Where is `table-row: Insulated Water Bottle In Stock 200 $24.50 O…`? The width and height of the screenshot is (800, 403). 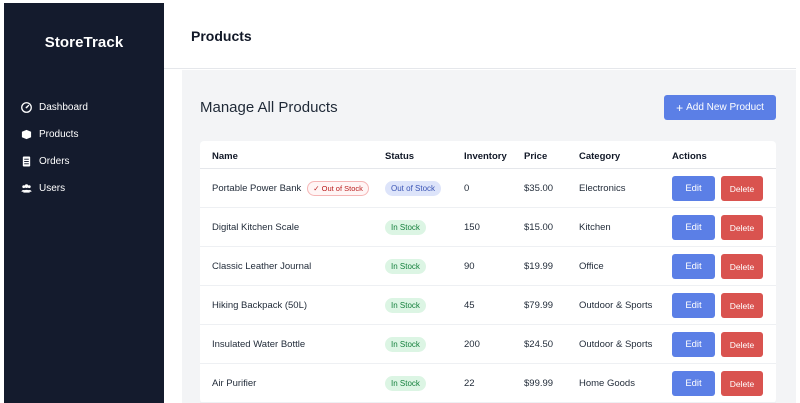
table-row: Insulated Water Bottle In Stock 200 $24.50 O… is located at coordinates (488, 344).